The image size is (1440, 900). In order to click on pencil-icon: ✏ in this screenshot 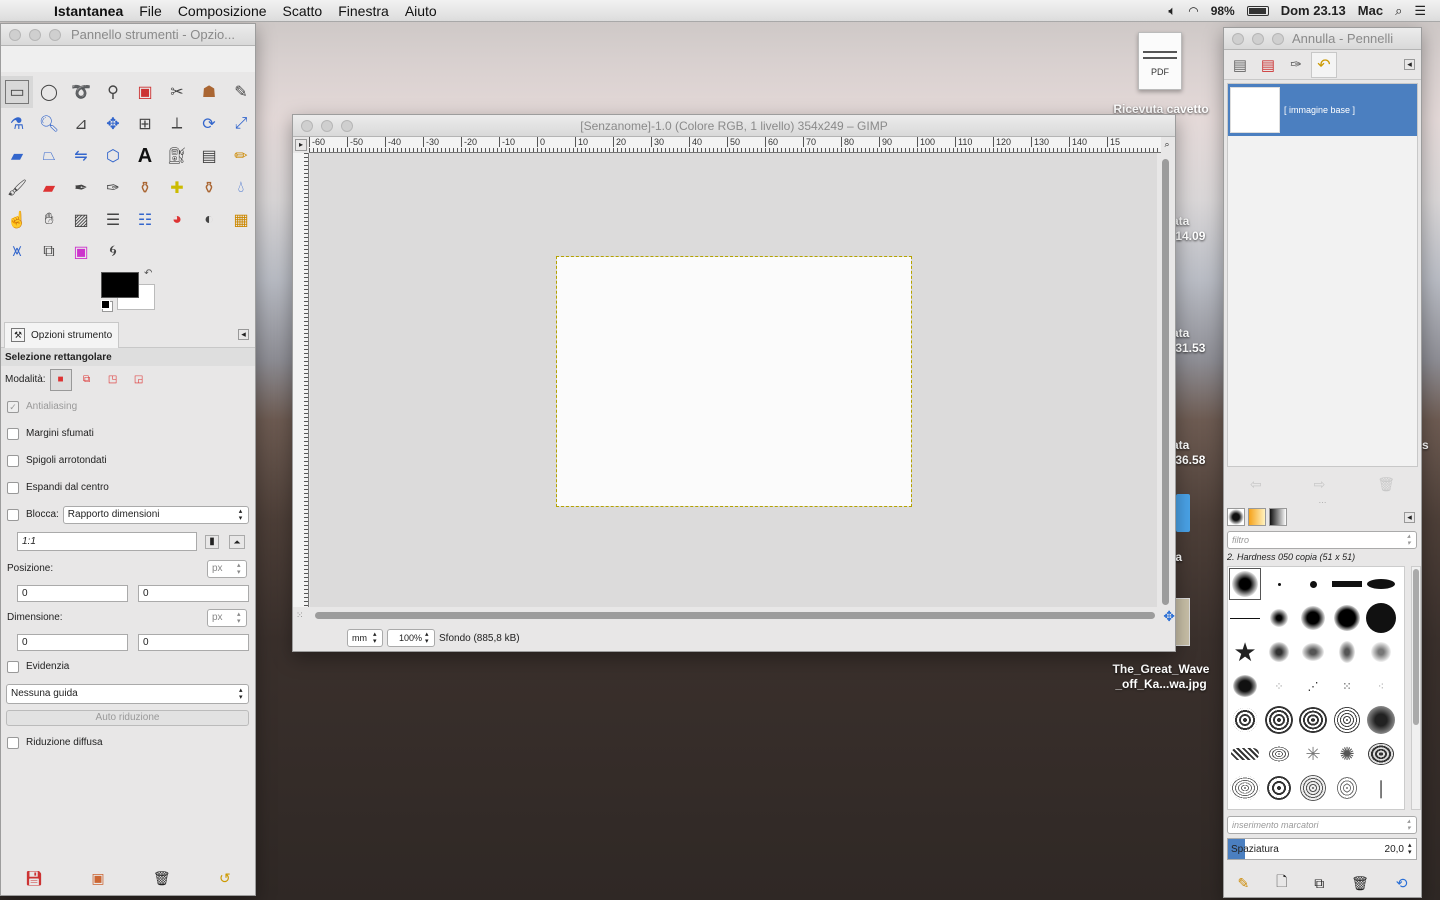, I will do `click(241, 156)`.